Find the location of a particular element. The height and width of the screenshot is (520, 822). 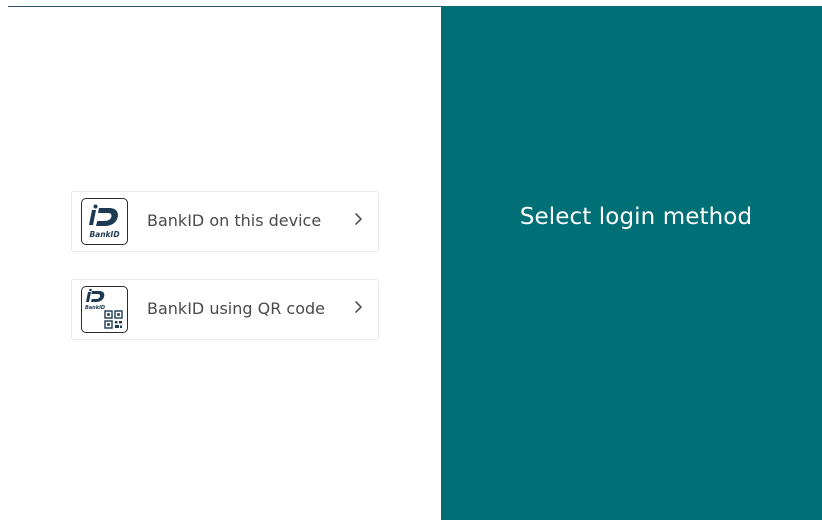

bankid-qr-code-button: BankID BankID using QR code is located at coordinates (225, 309).